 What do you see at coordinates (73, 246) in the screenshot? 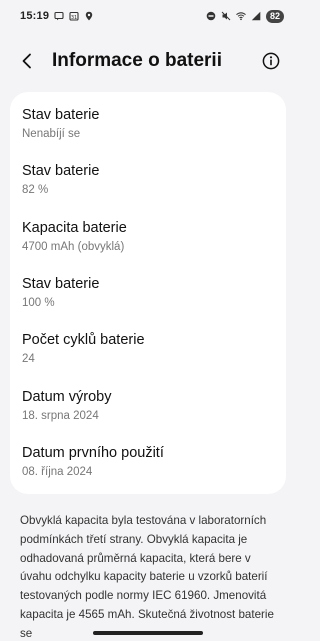
I see `row-value: 4700 mAh (obvyklá)` at bounding box center [73, 246].